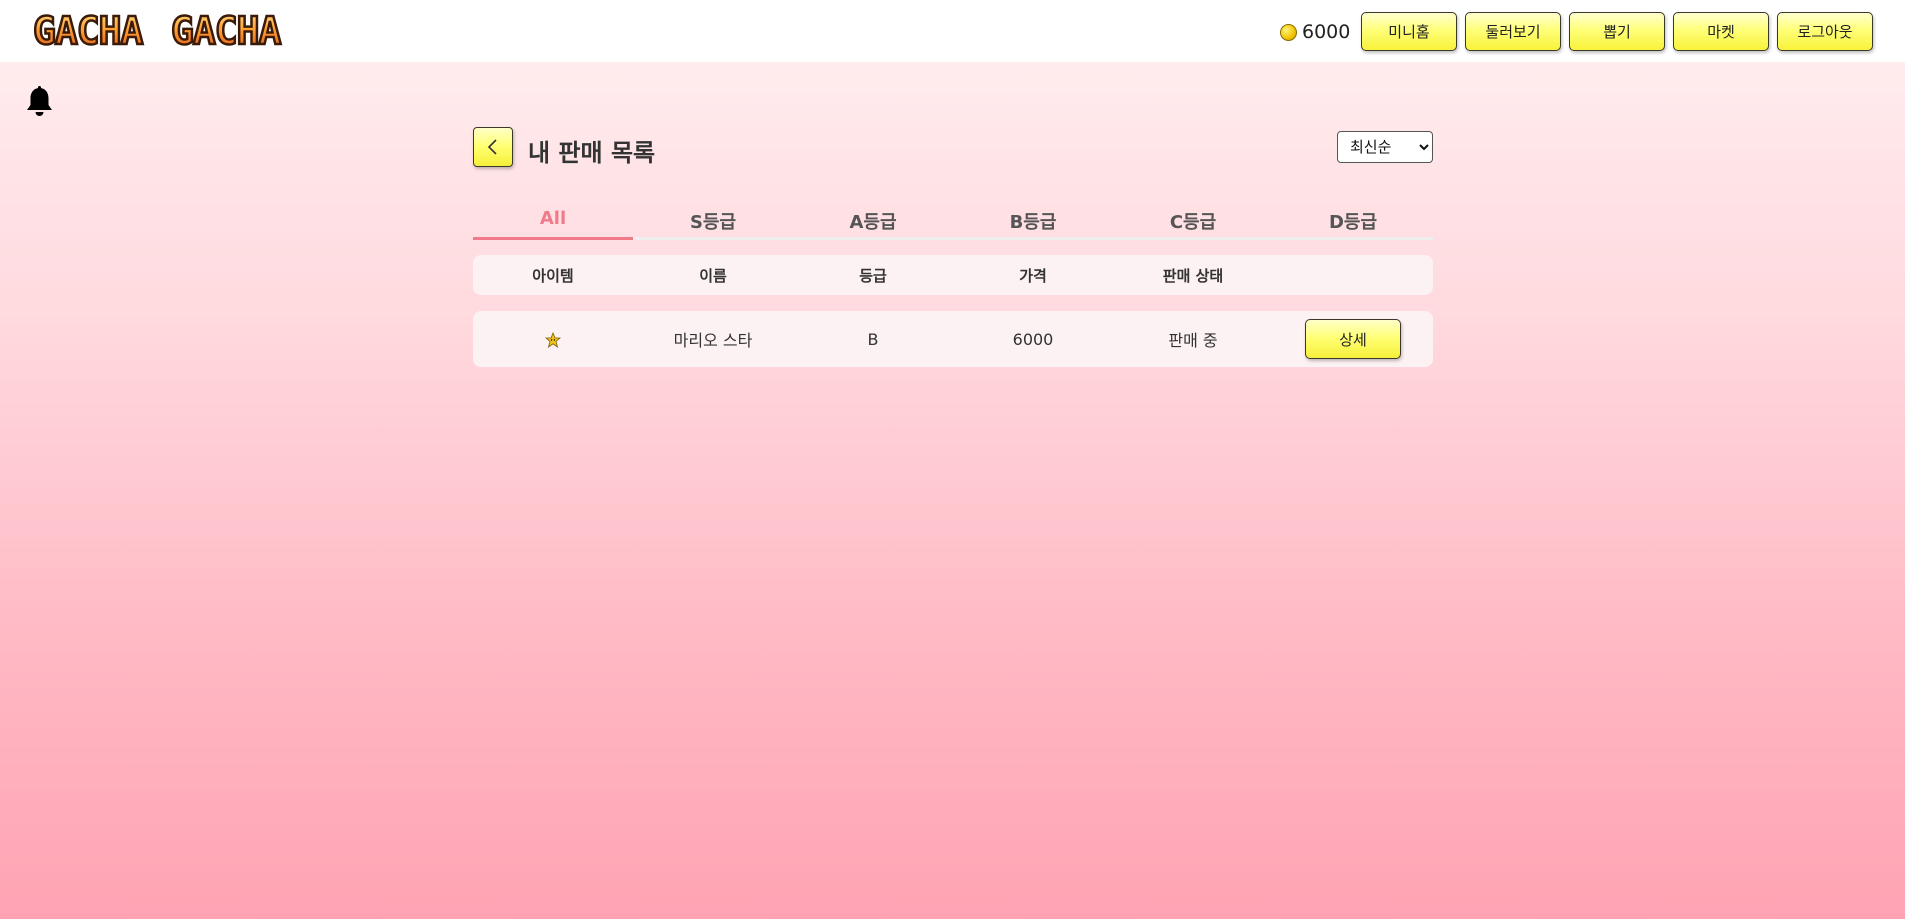 This screenshot has height=919, width=1905. I want to click on chevron-left-icon, so click(492, 147).